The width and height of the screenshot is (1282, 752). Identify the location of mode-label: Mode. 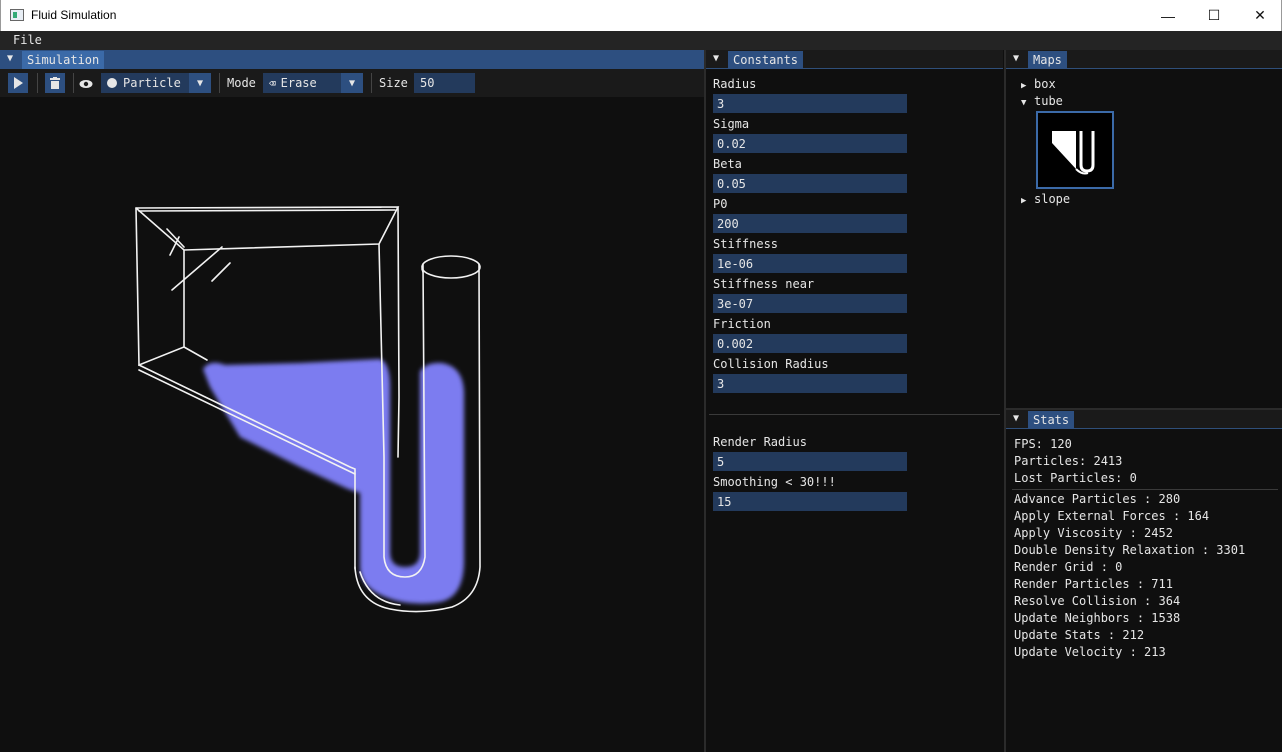
(241, 83).